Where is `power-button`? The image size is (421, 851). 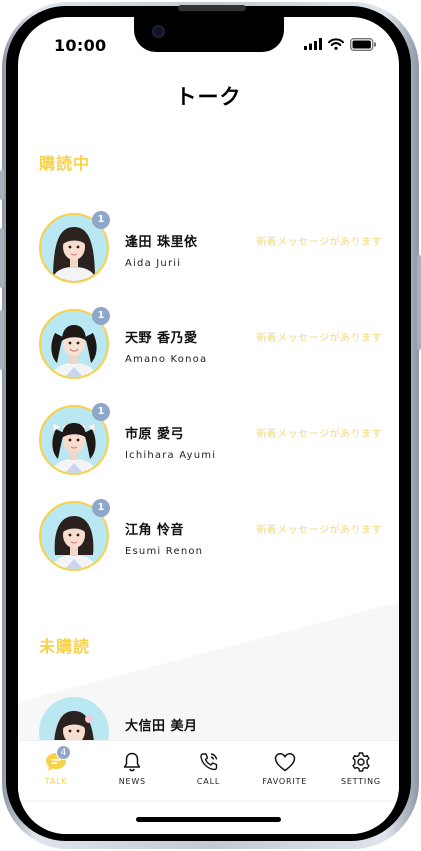
power-button is located at coordinates (419, 302).